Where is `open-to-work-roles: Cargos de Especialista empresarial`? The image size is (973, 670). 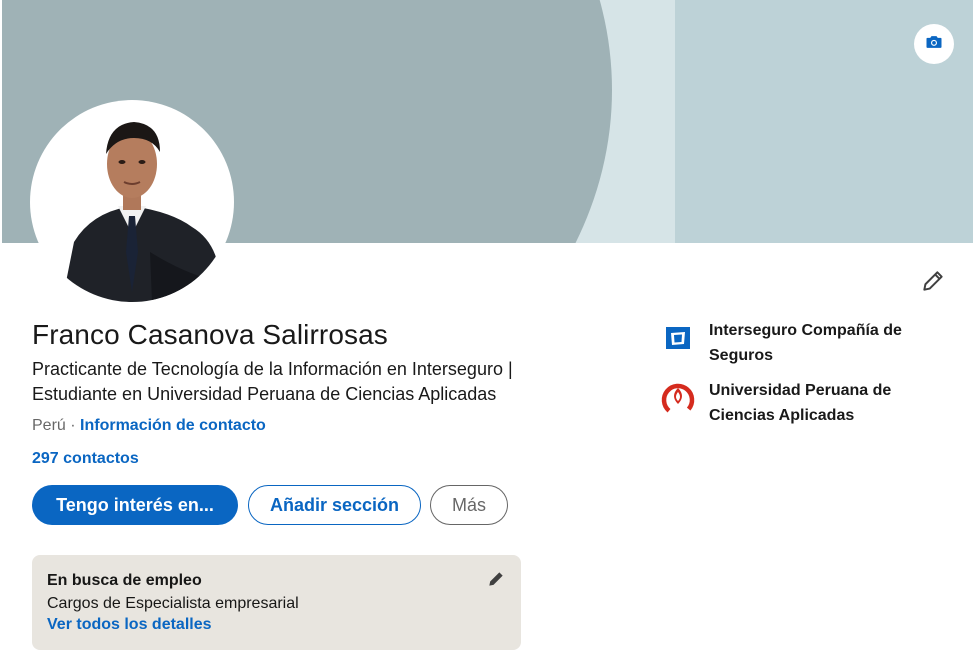
open-to-work-roles: Cargos de Especialista empresarial is located at coordinates (173, 603).